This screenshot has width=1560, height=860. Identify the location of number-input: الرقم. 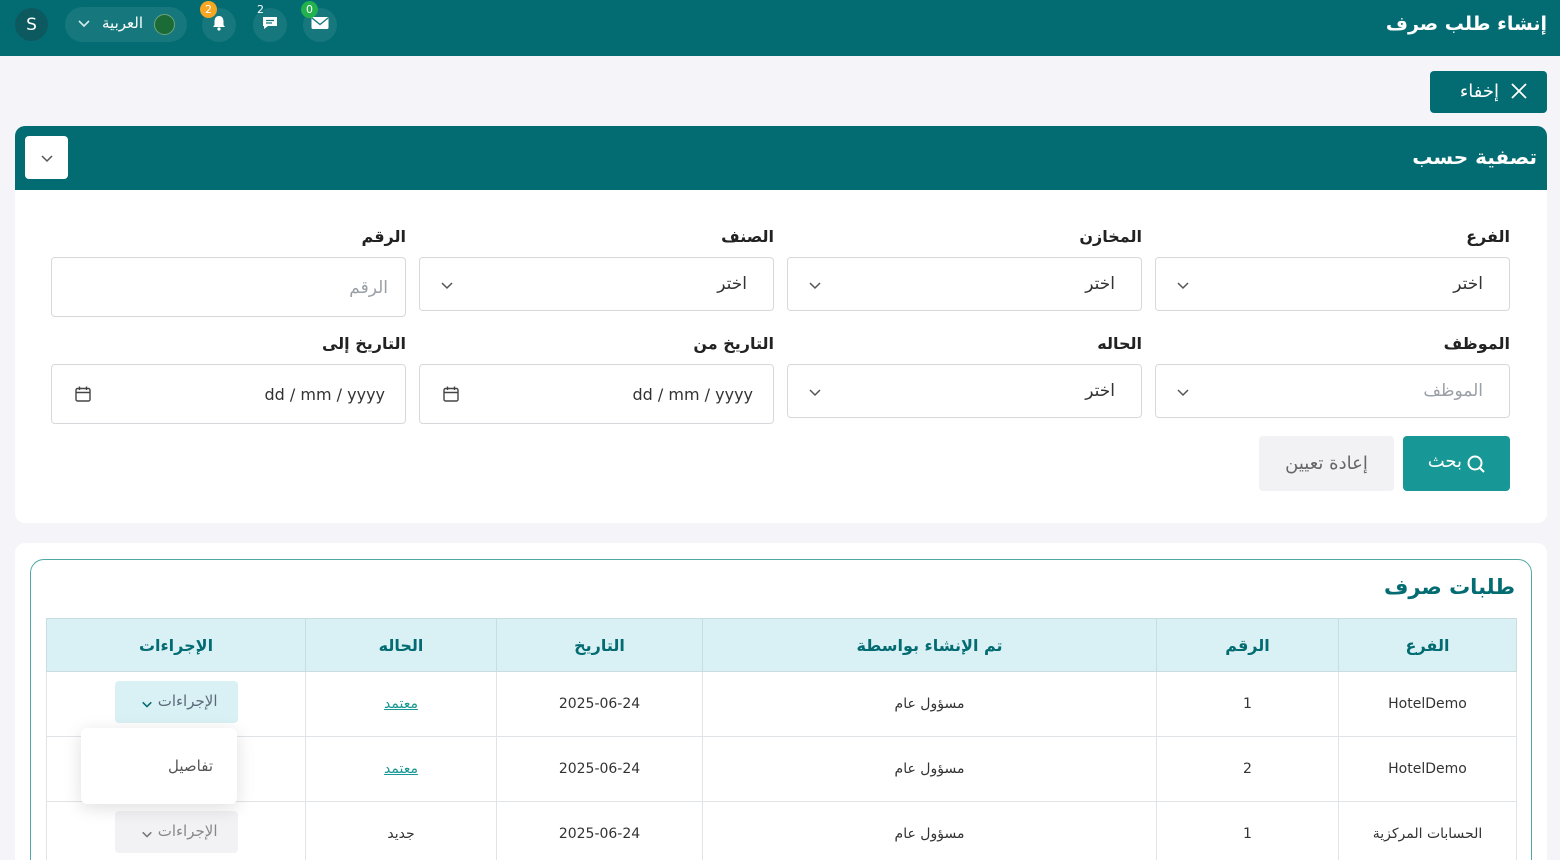
(228, 287).